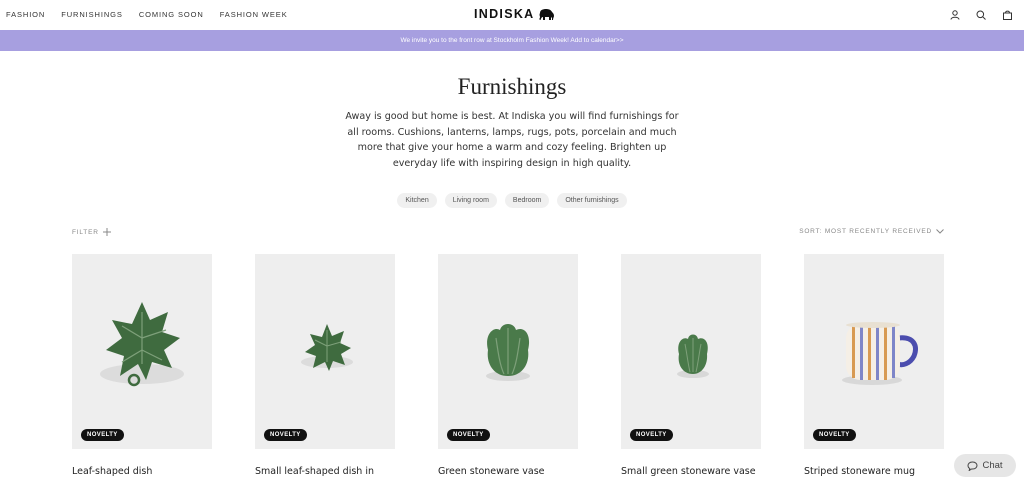 This screenshot has width=1024, height=483. Describe the element at coordinates (254, 14) in the screenshot. I see `nav-fashion-week: FASHION WEEK` at that location.